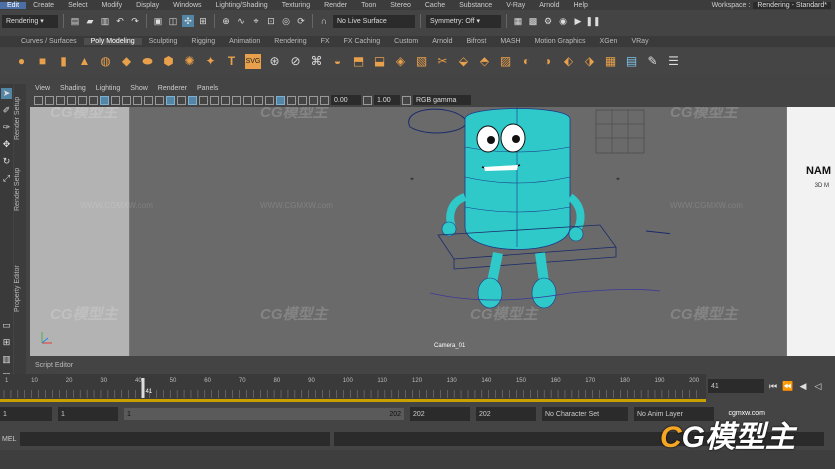 This screenshot has width=835, height=469. What do you see at coordinates (207, 88) in the screenshot?
I see `panel-menu-panels: Panels` at bounding box center [207, 88].